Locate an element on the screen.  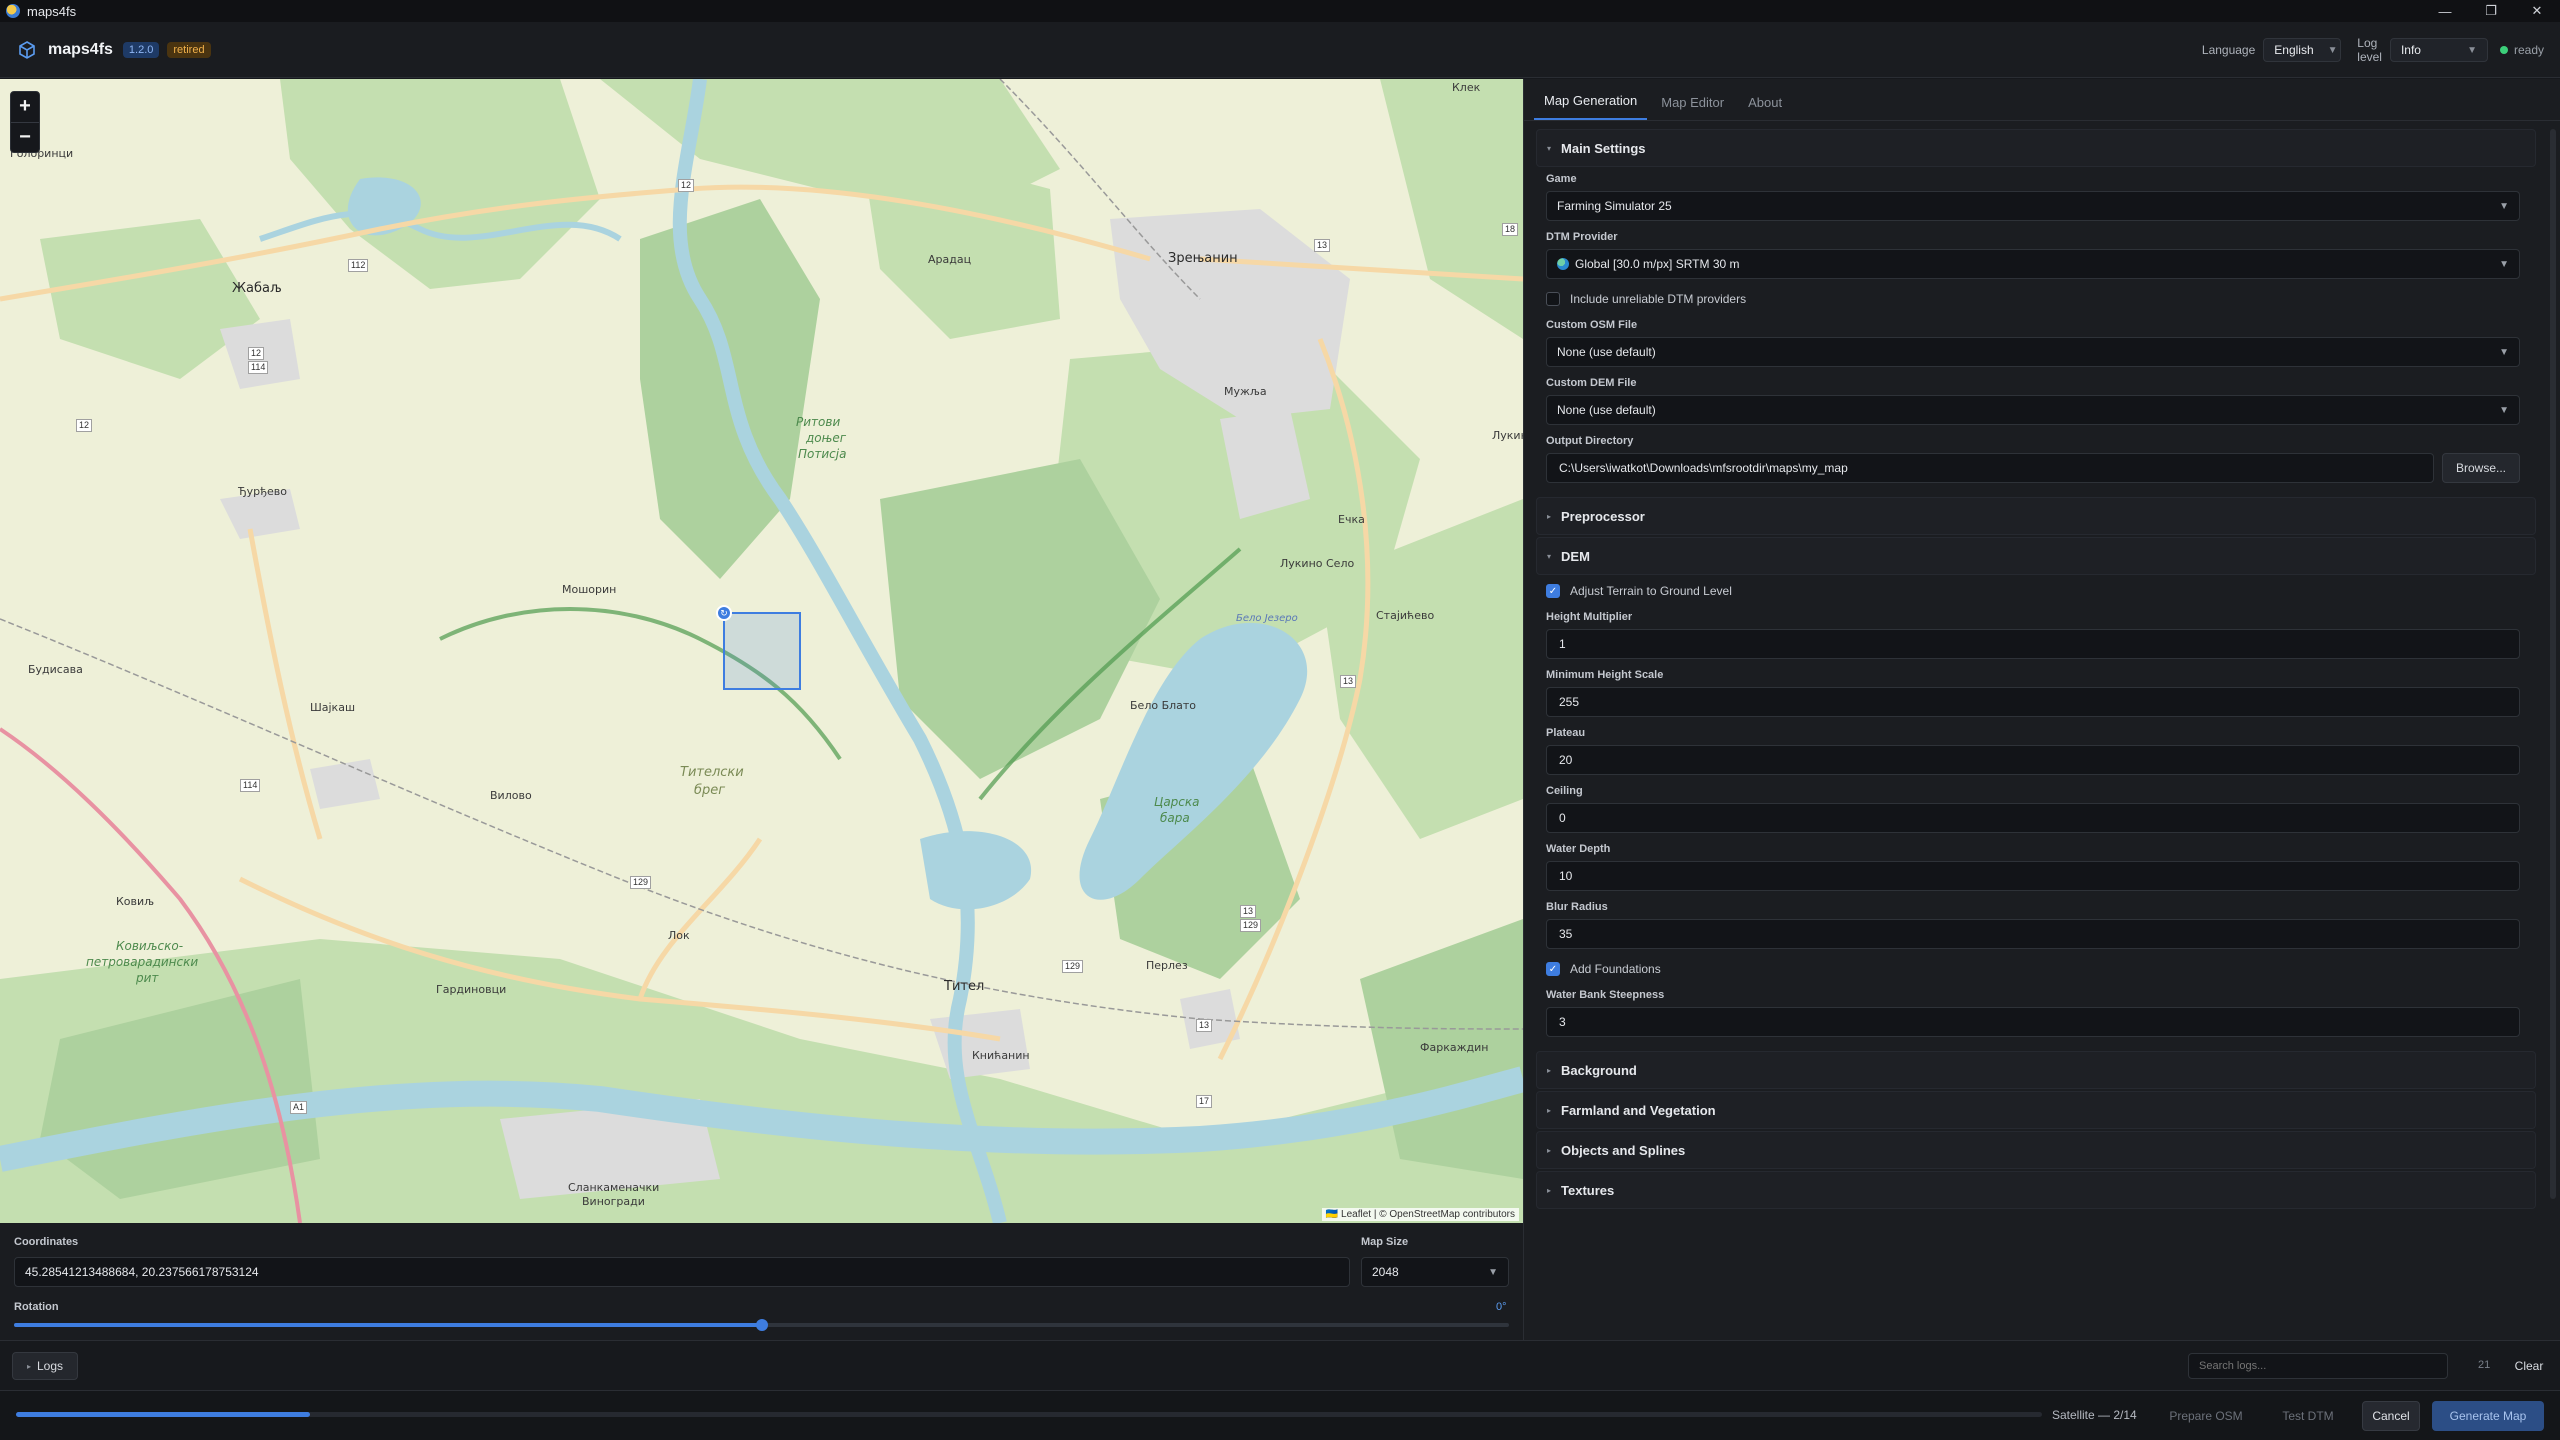
loglevel-select: Info ▼ is located at coordinates (2438, 50).